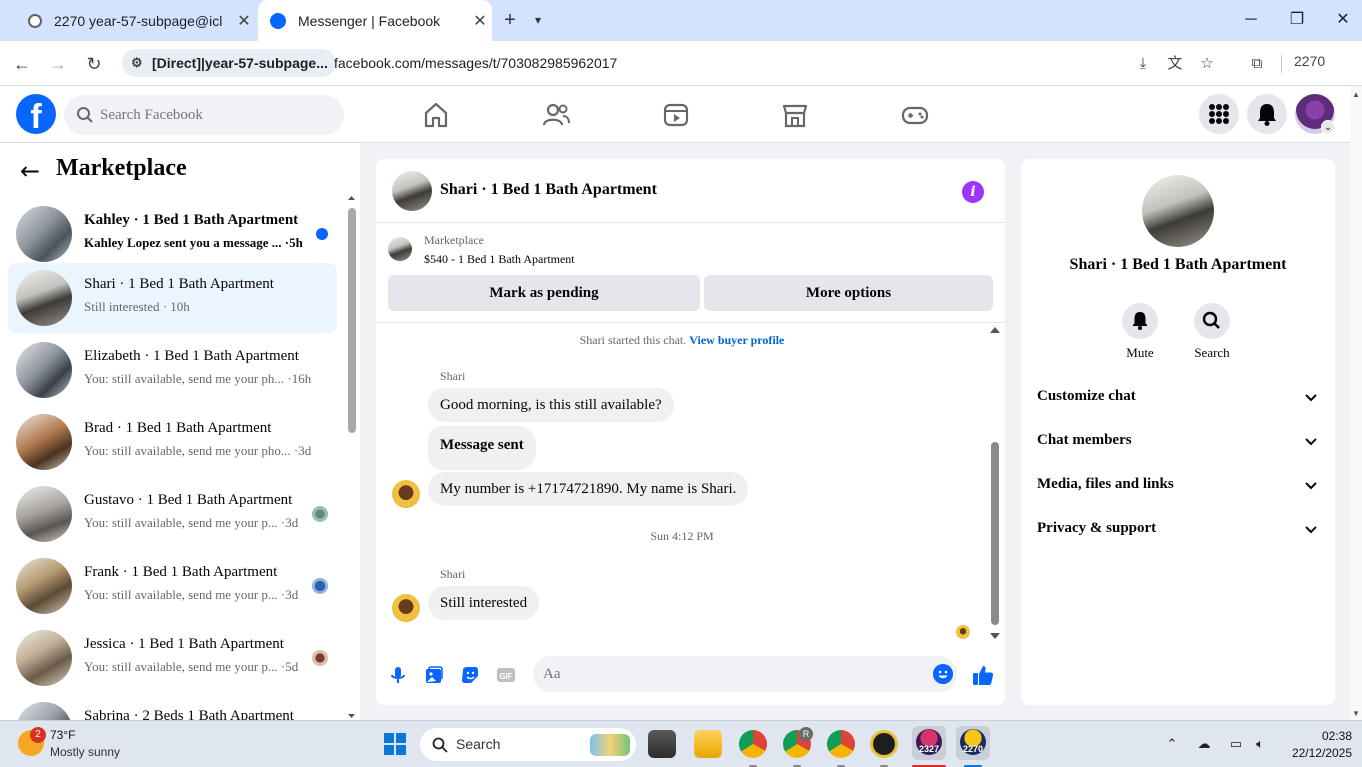 Image resolution: width=1362 pixels, height=767 pixels. I want to click on message-bubble: Still interested, so click(484, 603).